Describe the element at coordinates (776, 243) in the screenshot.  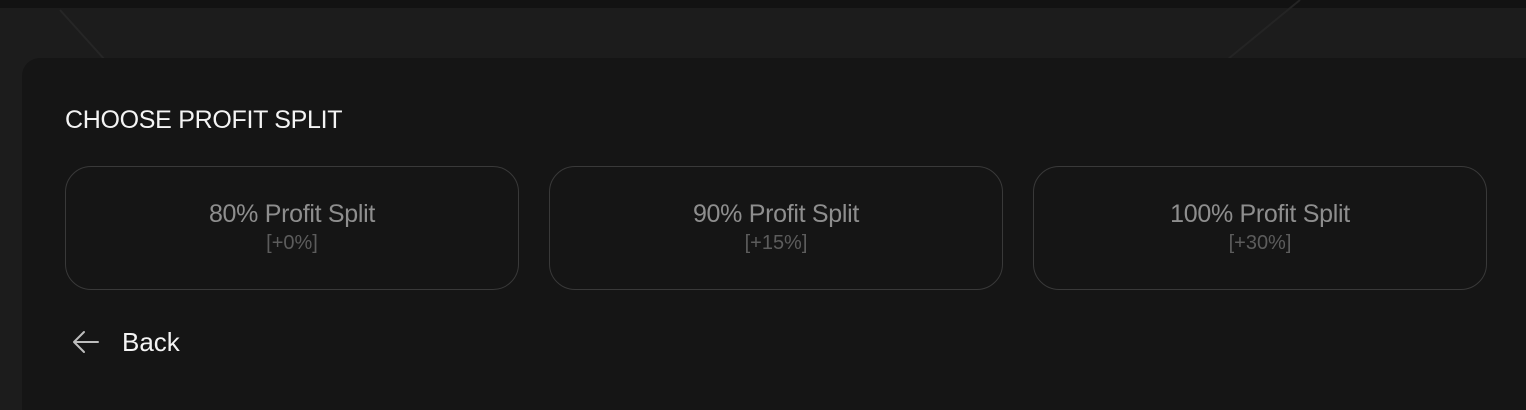
I see `option-modifier: [+15%]` at that location.